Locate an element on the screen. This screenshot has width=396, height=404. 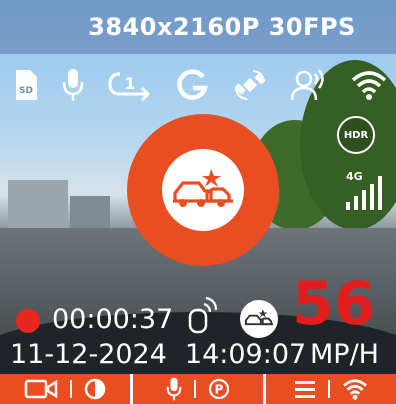
hdr-badge: HDR is located at coordinates (356, 135).